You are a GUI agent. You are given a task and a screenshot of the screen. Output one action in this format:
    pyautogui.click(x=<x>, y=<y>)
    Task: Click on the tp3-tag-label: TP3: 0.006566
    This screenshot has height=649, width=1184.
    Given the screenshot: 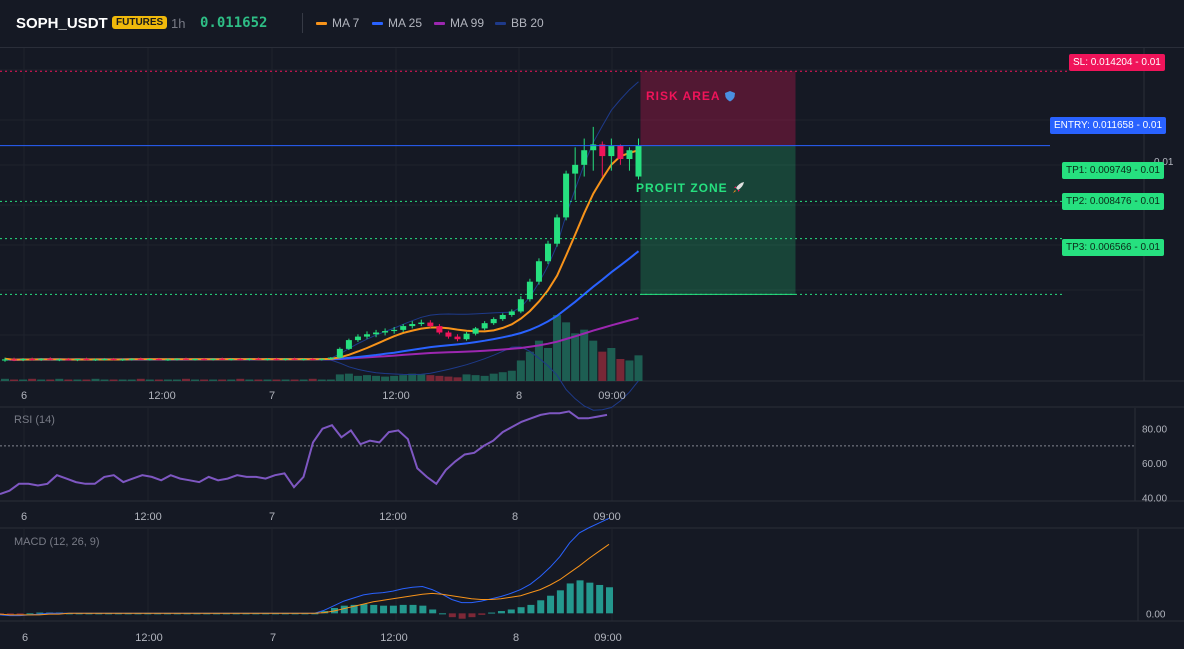 What is the action you would take?
    pyautogui.click(x=1099, y=247)
    